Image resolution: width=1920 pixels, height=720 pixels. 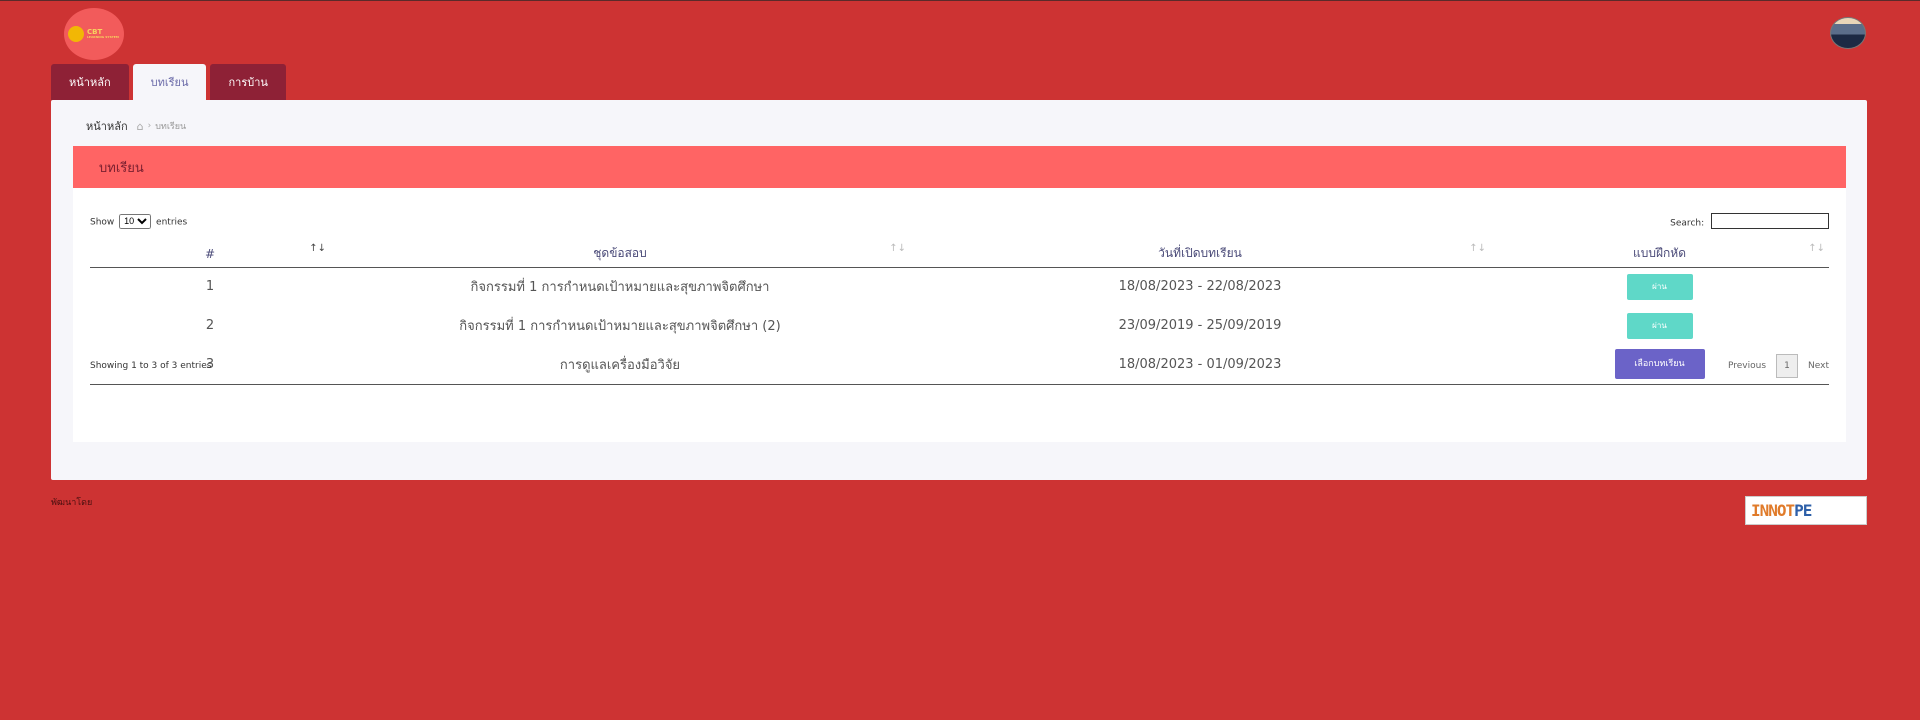 What do you see at coordinates (959, 167) in the screenshot?
I see `card-title: บทเรียน` at bounding box center [959, 167].